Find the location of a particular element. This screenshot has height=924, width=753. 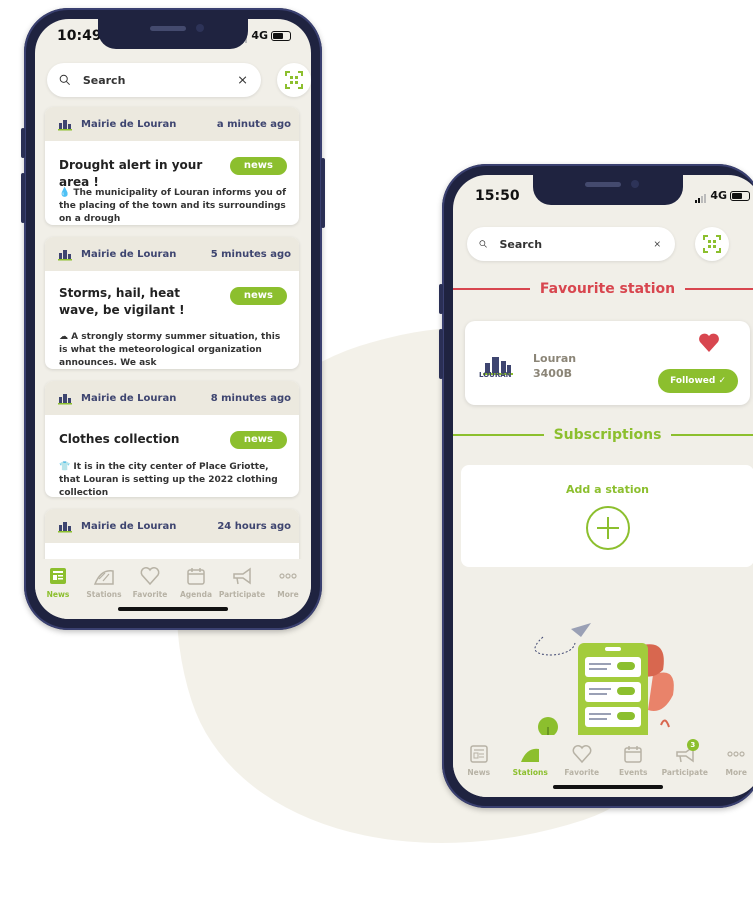

card-header: Mairie de Louran 8 minutes ago is located at coordinates (172, 398).